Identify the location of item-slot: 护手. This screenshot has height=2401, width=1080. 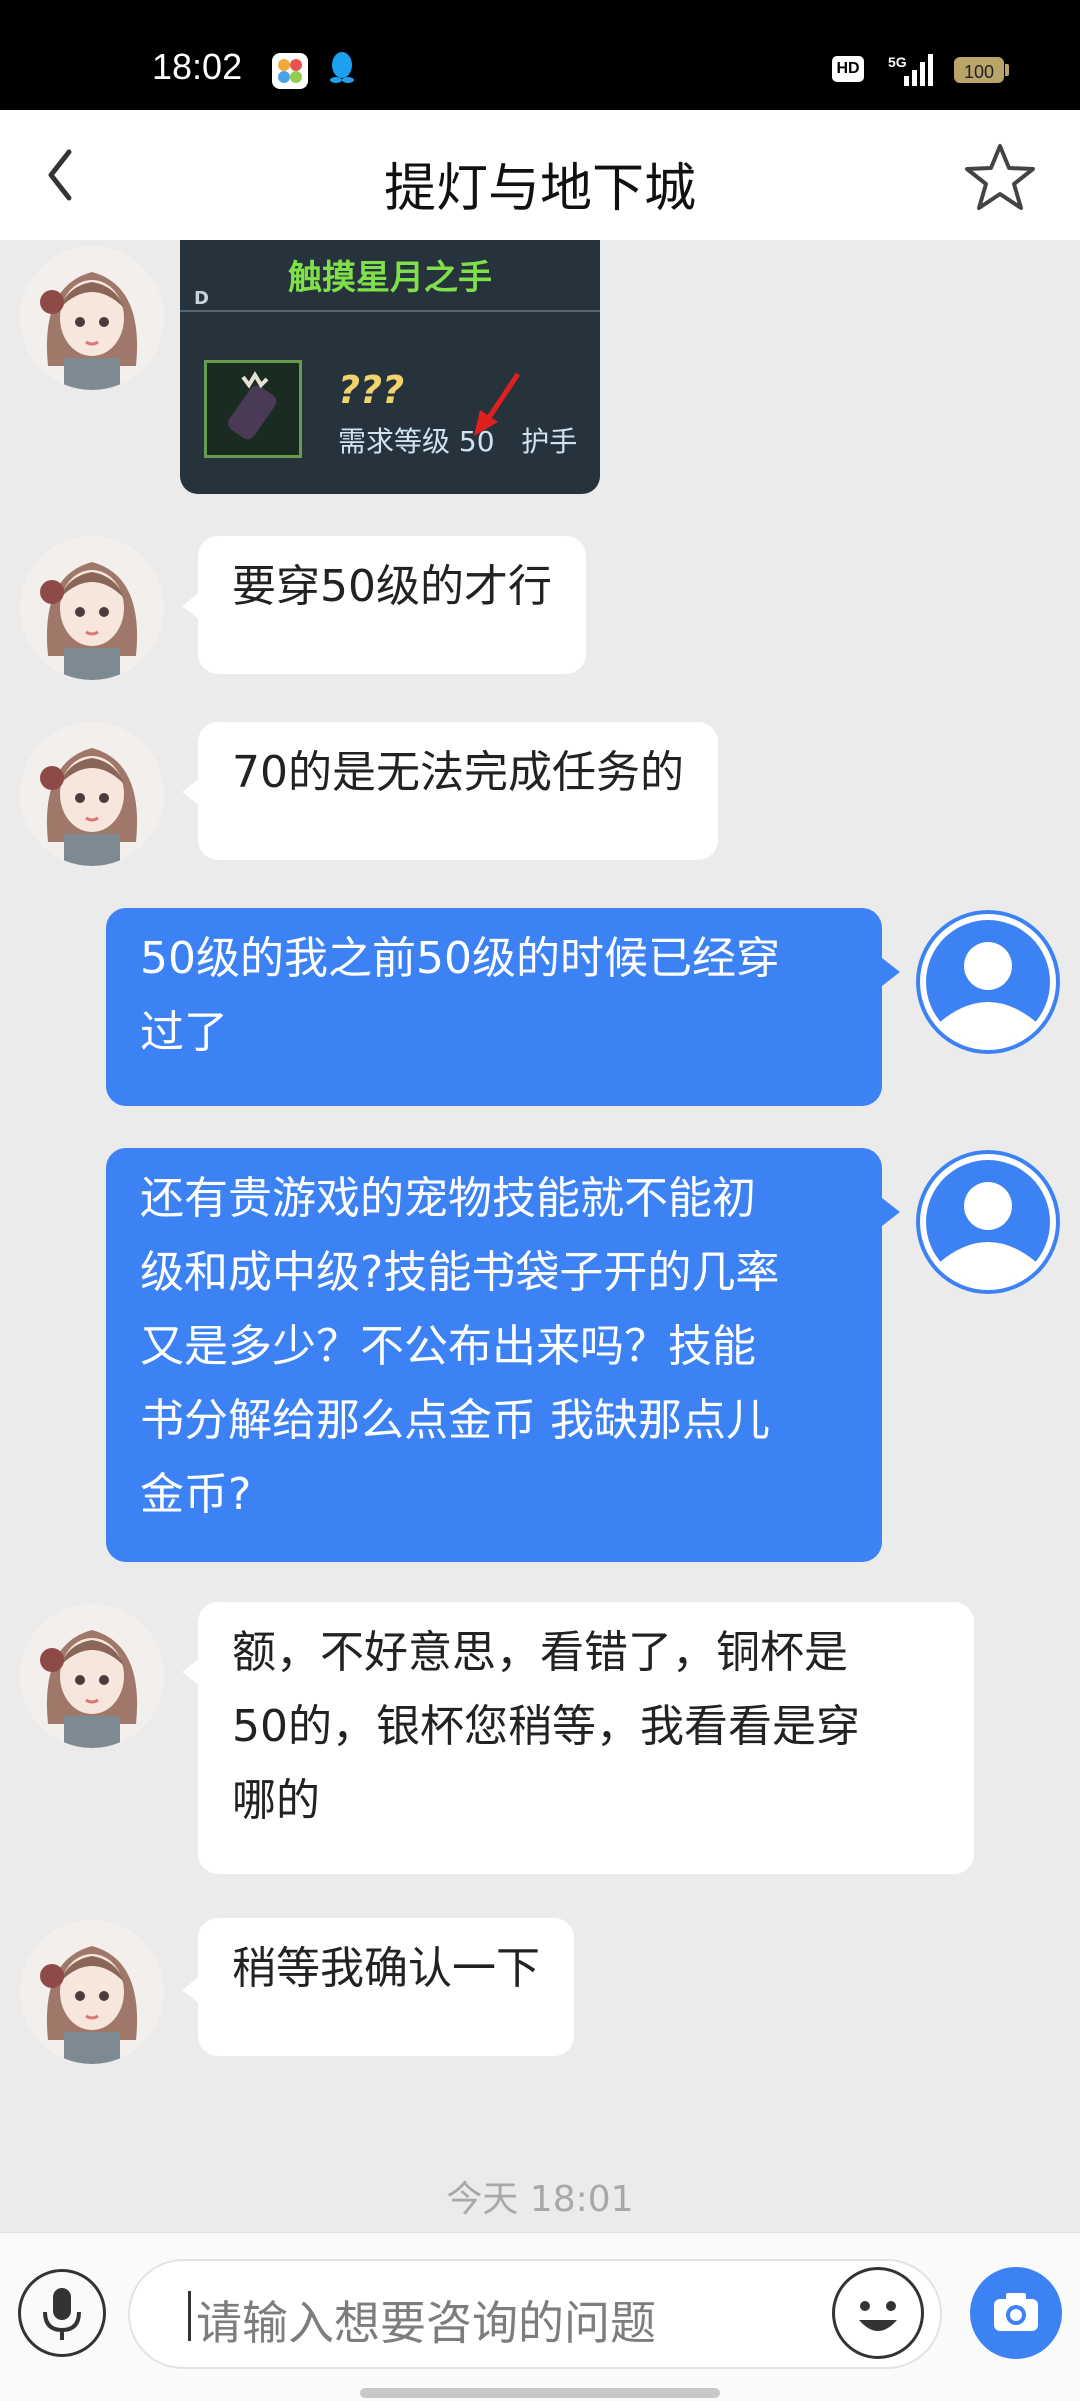
(549, 441).